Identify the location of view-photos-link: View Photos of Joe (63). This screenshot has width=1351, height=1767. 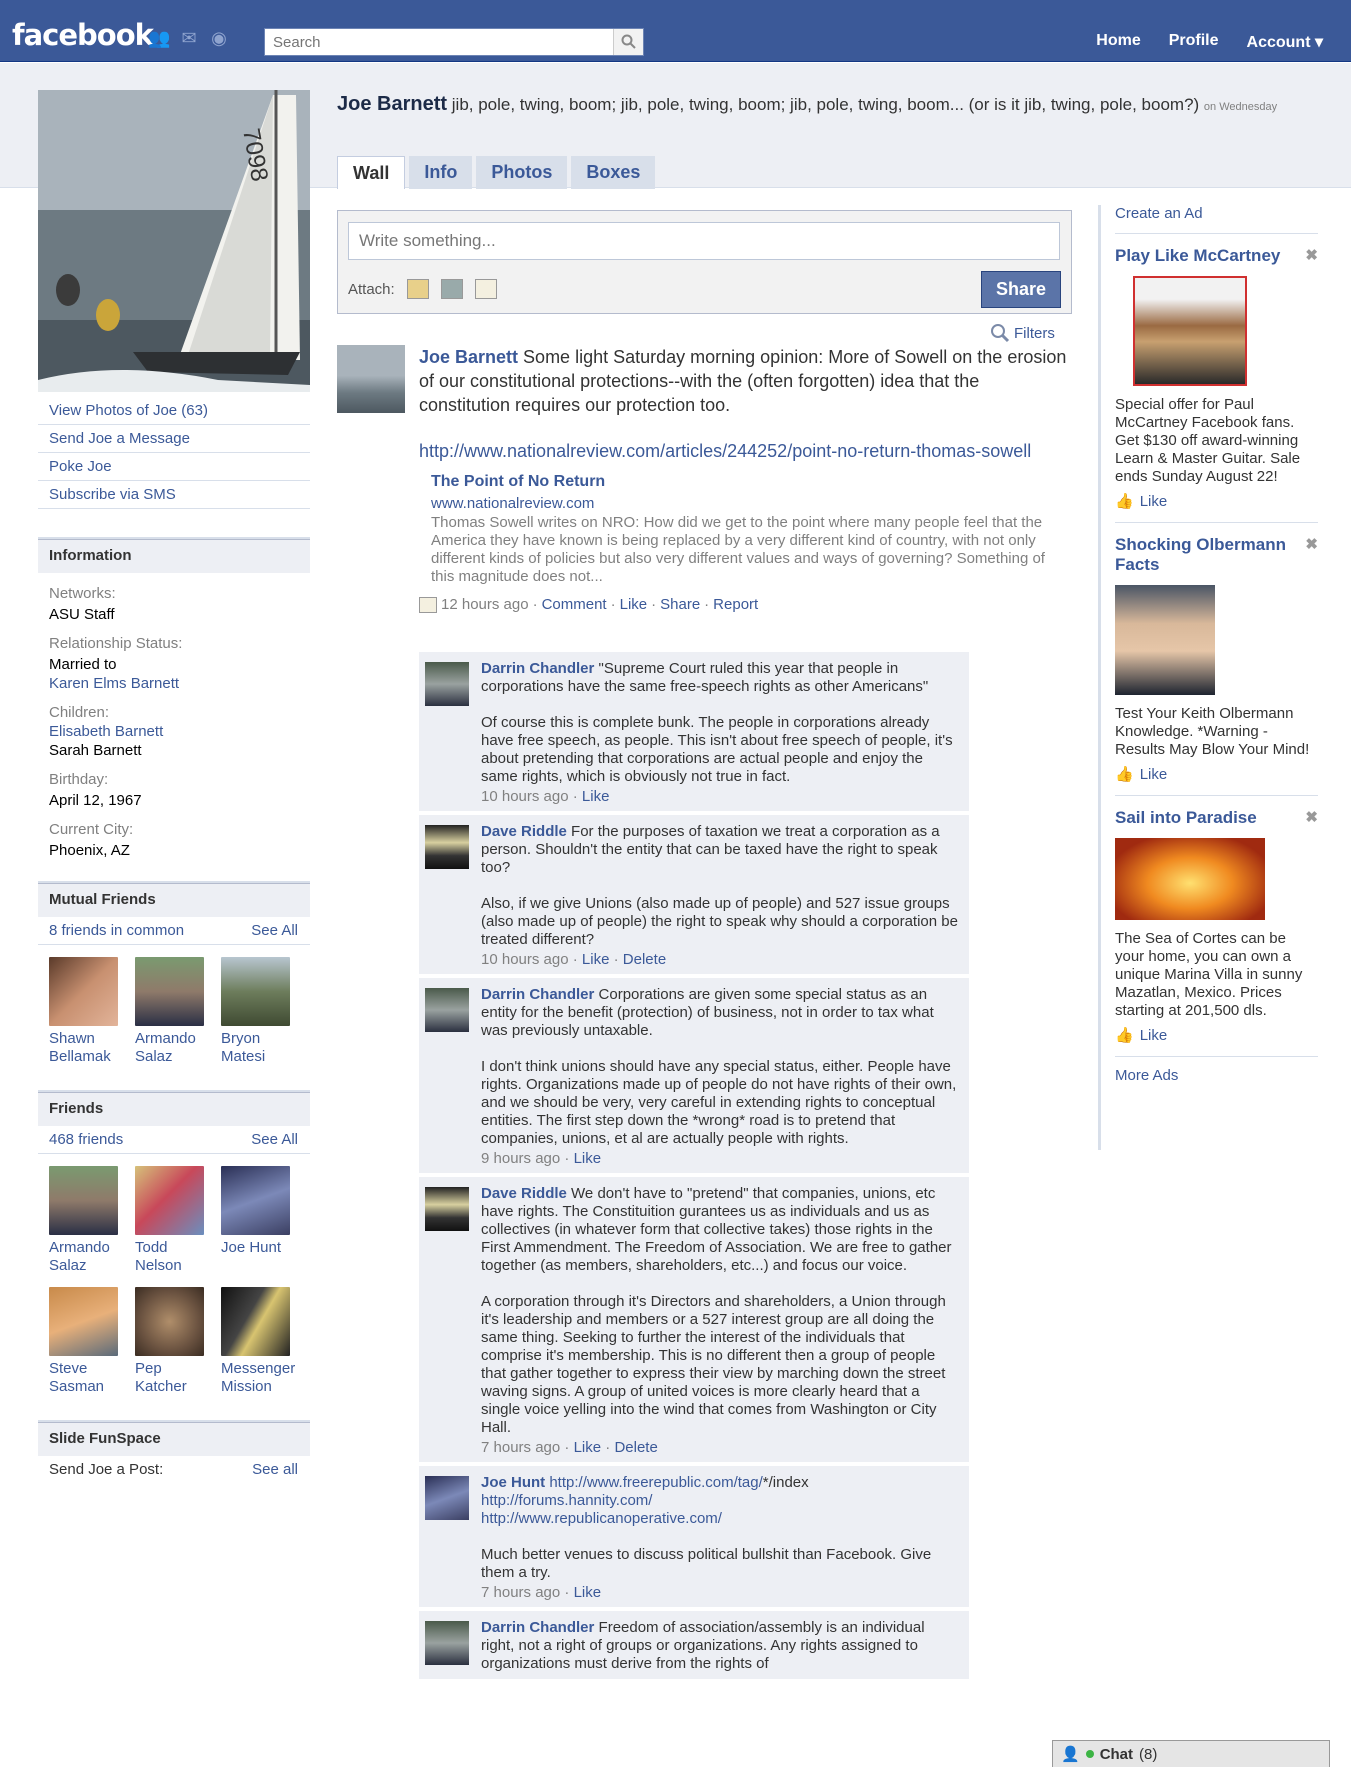
(174, 411).